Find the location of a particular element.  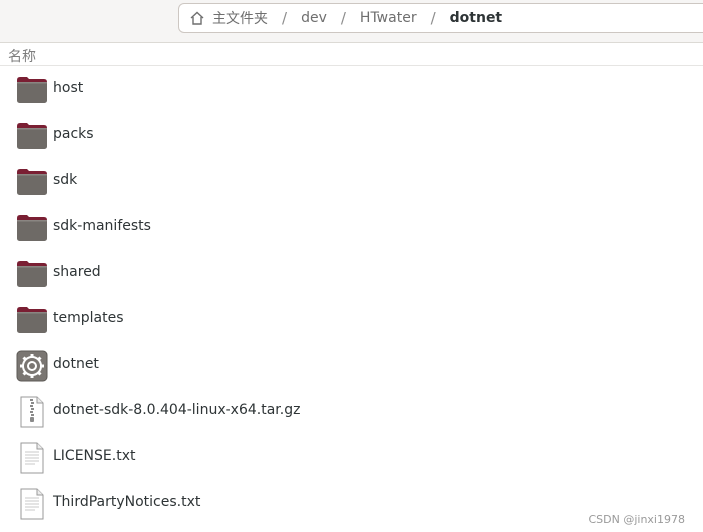

breadcrumb-home: 主文件夹 is located at coordinates (229, 18).